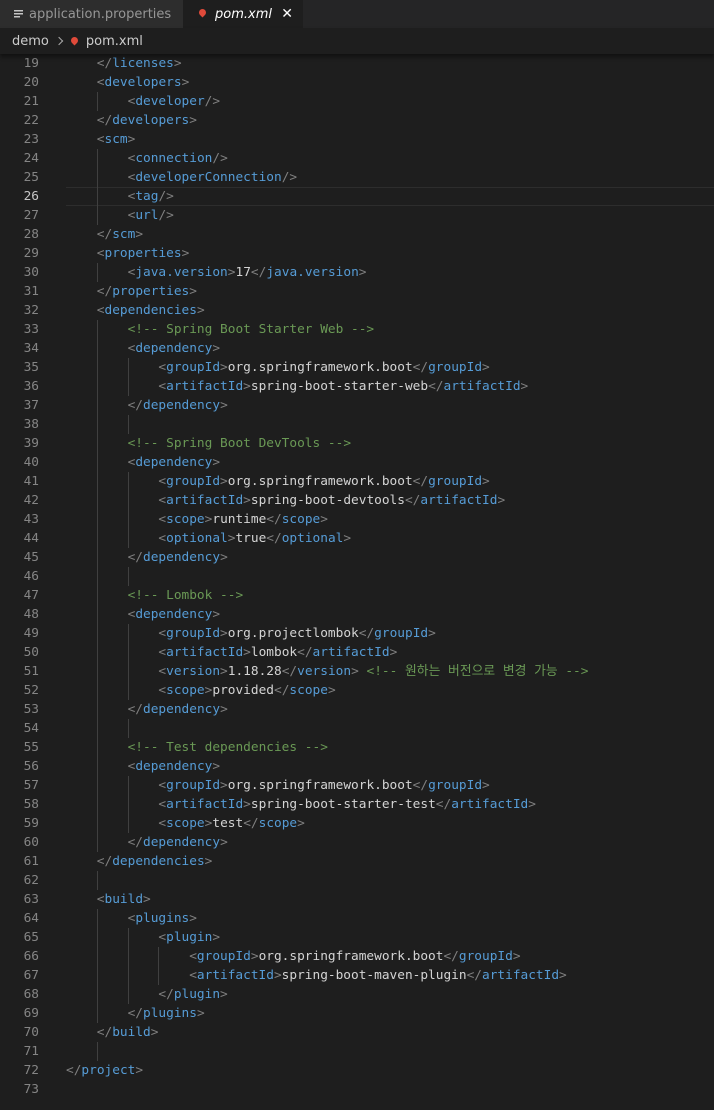  I want to click on code-line: 53 </dependency>, so click(357, 709).